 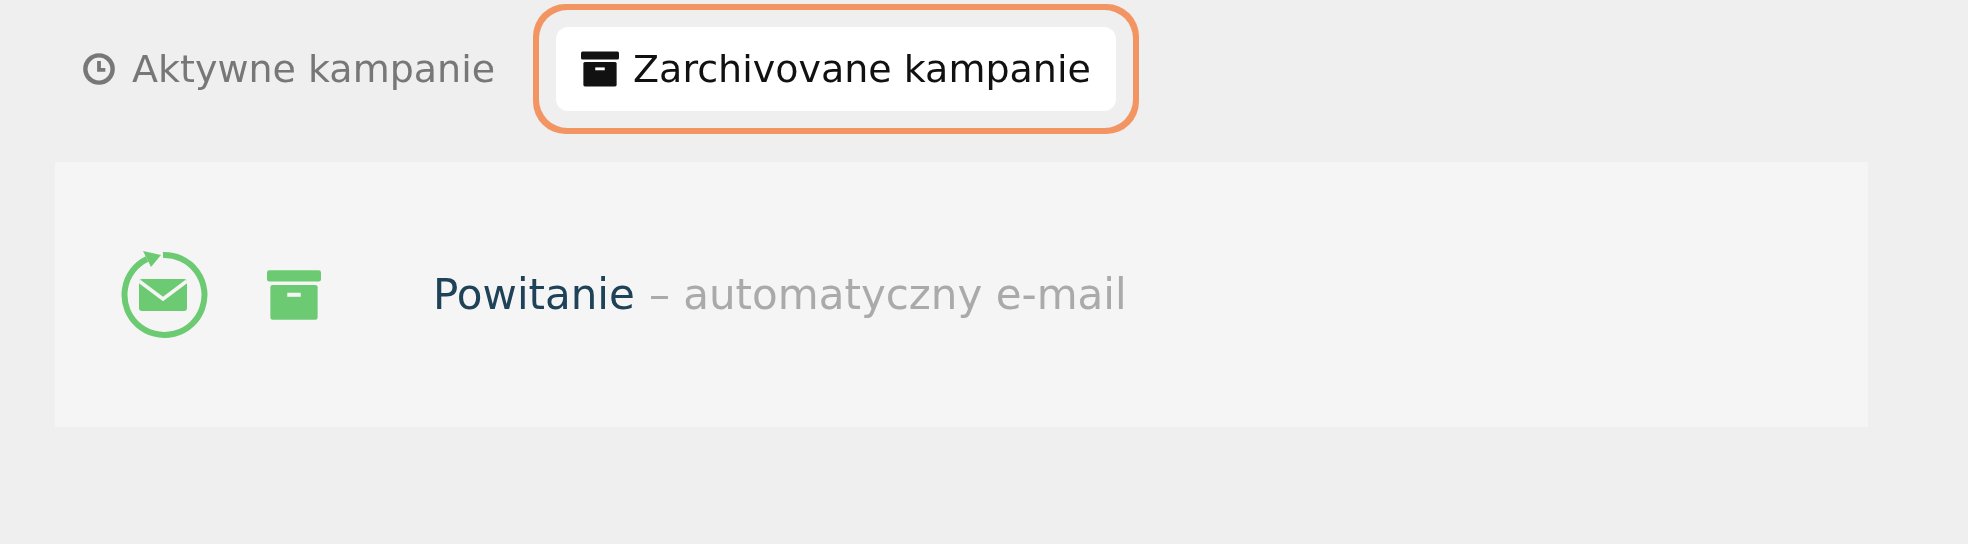 I want to click on clock-icon, so click(x=99, y=69).